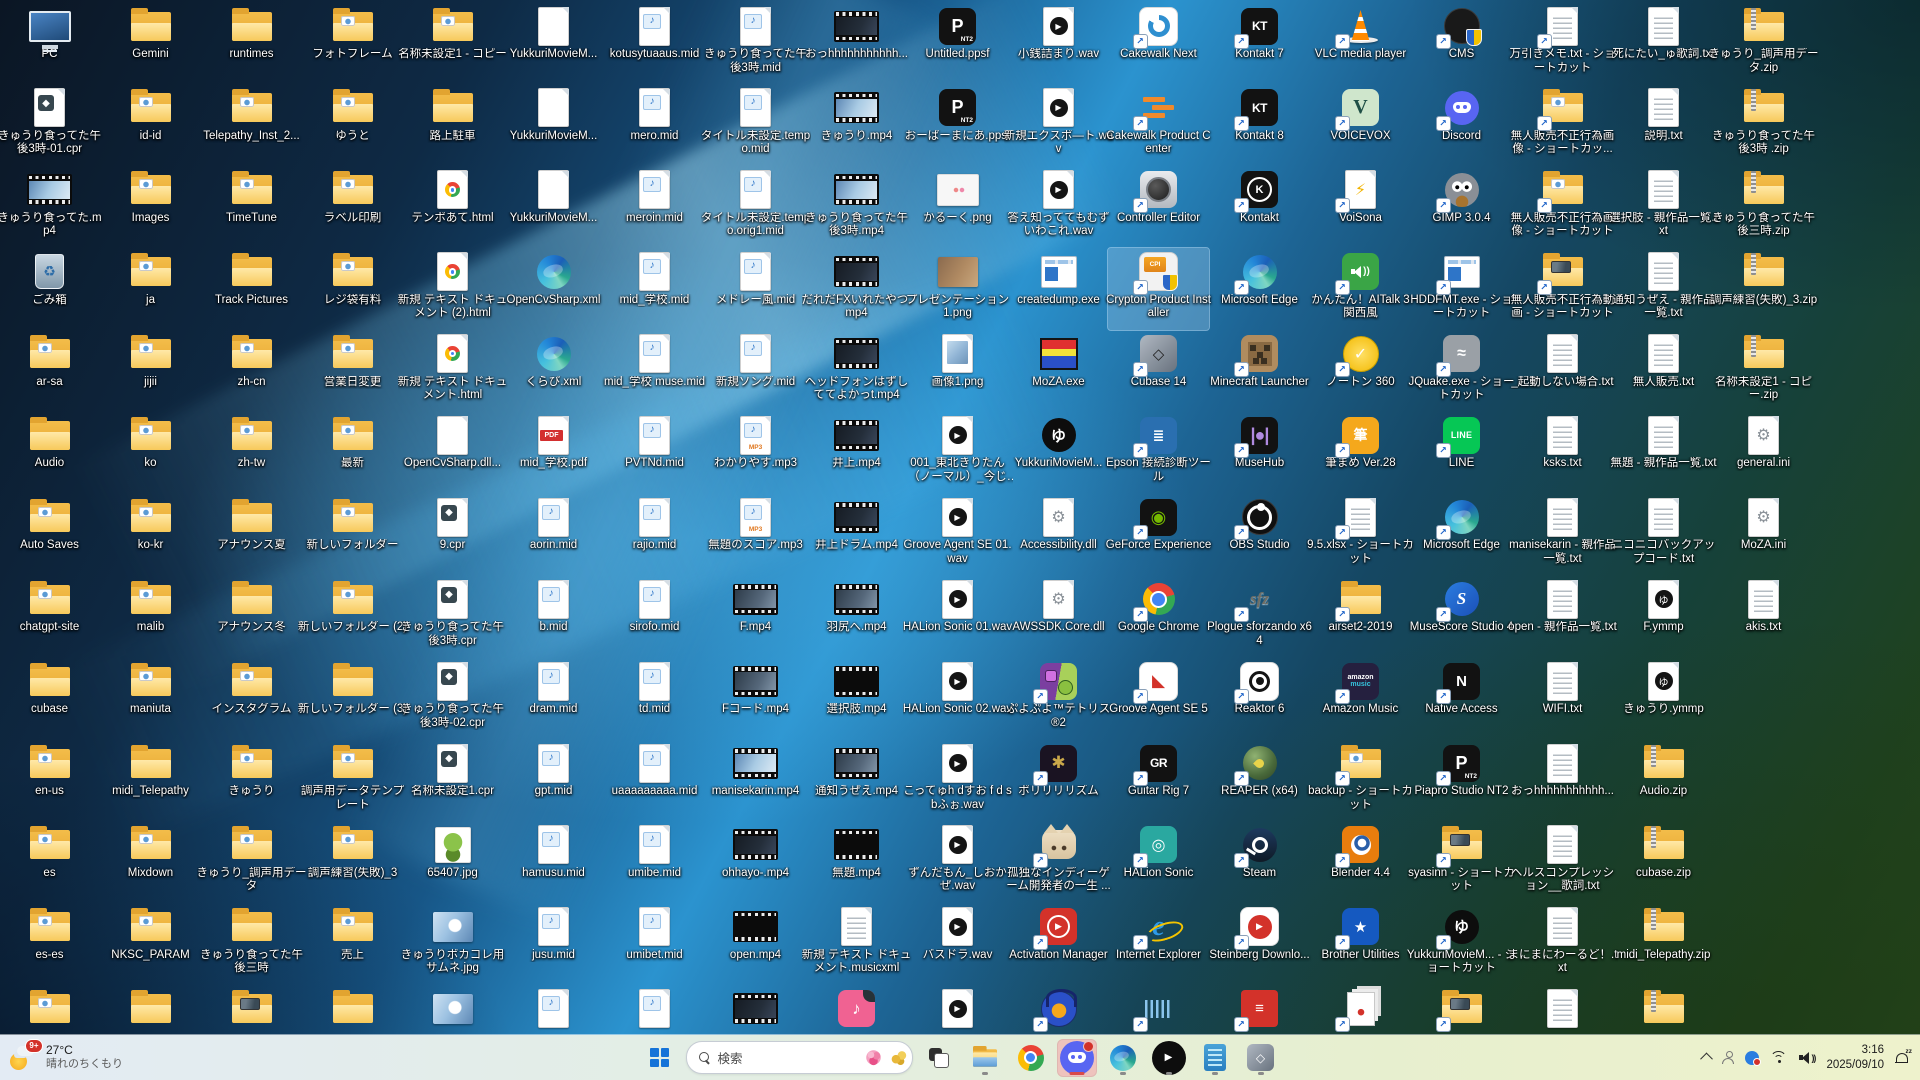 This screenshot has height=1080, width=1920. Describe the element at coordinates (1058, 698) in the screenshot. I see `desktop-icon: ↗ ぷよぷよ™テトリス®2` at that location.